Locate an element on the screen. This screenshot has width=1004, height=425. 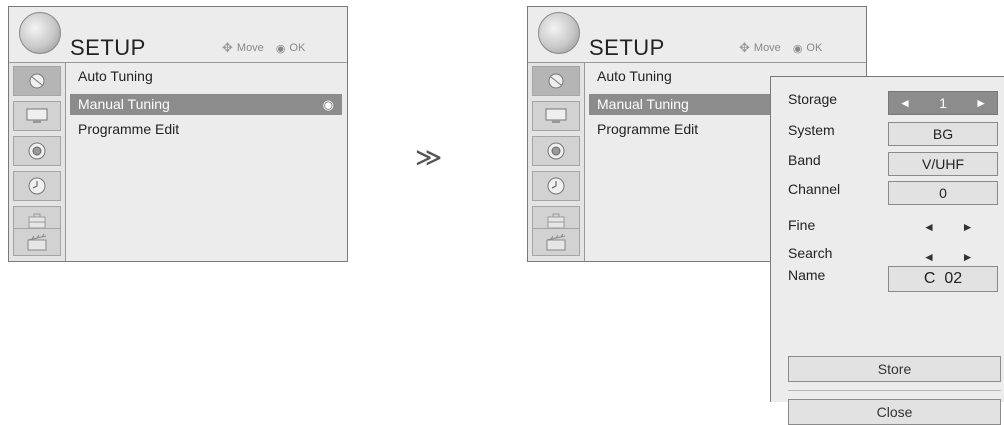
storage-label: Storage is located at coordinates (813, 99).